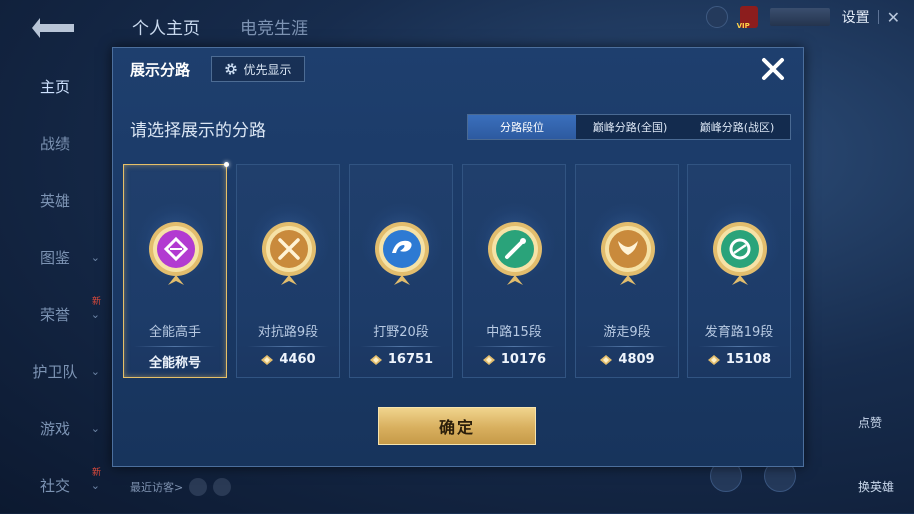  I want to click on tab-profile: 个人主页, so click(166, 26).